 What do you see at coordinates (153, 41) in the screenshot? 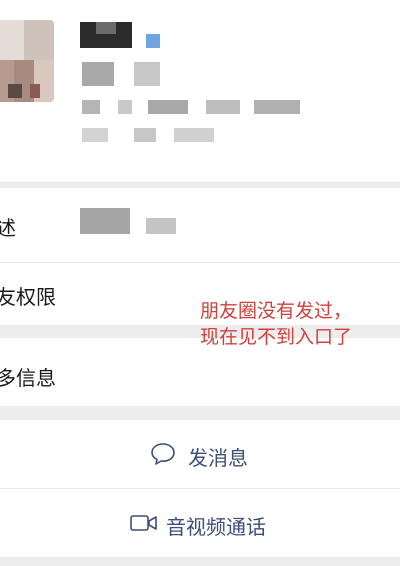
I see `gender-badge` at bounding box center [153, 41].